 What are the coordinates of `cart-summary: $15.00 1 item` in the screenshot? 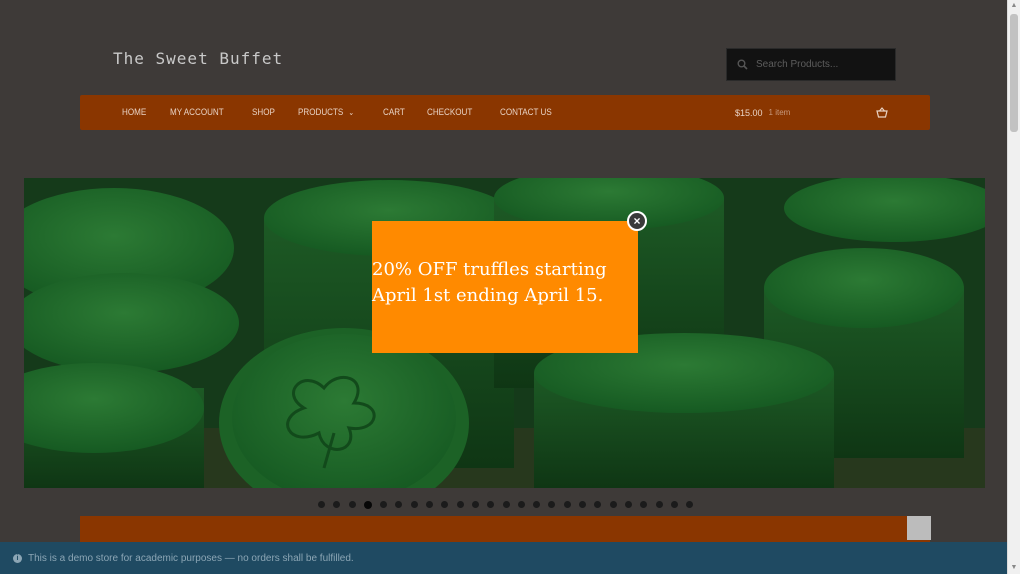 It's located at (762, 112).